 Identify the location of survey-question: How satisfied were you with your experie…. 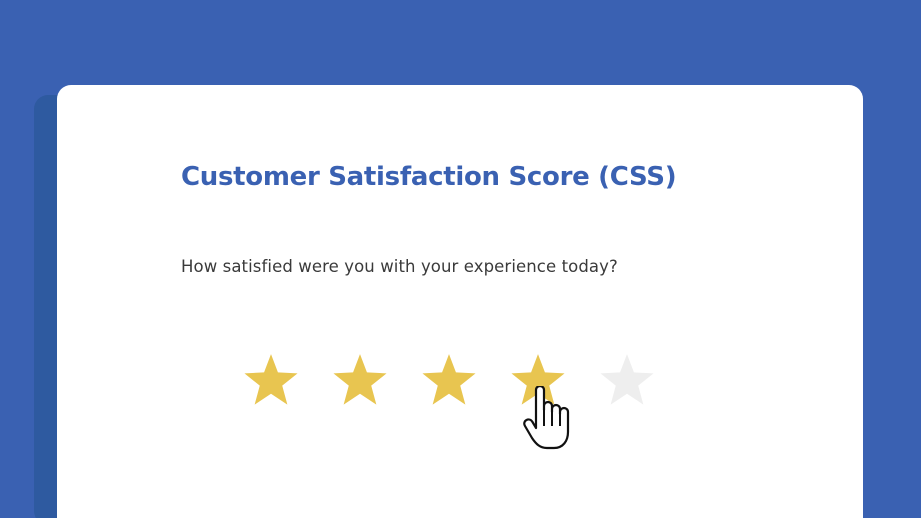
(399, 266).